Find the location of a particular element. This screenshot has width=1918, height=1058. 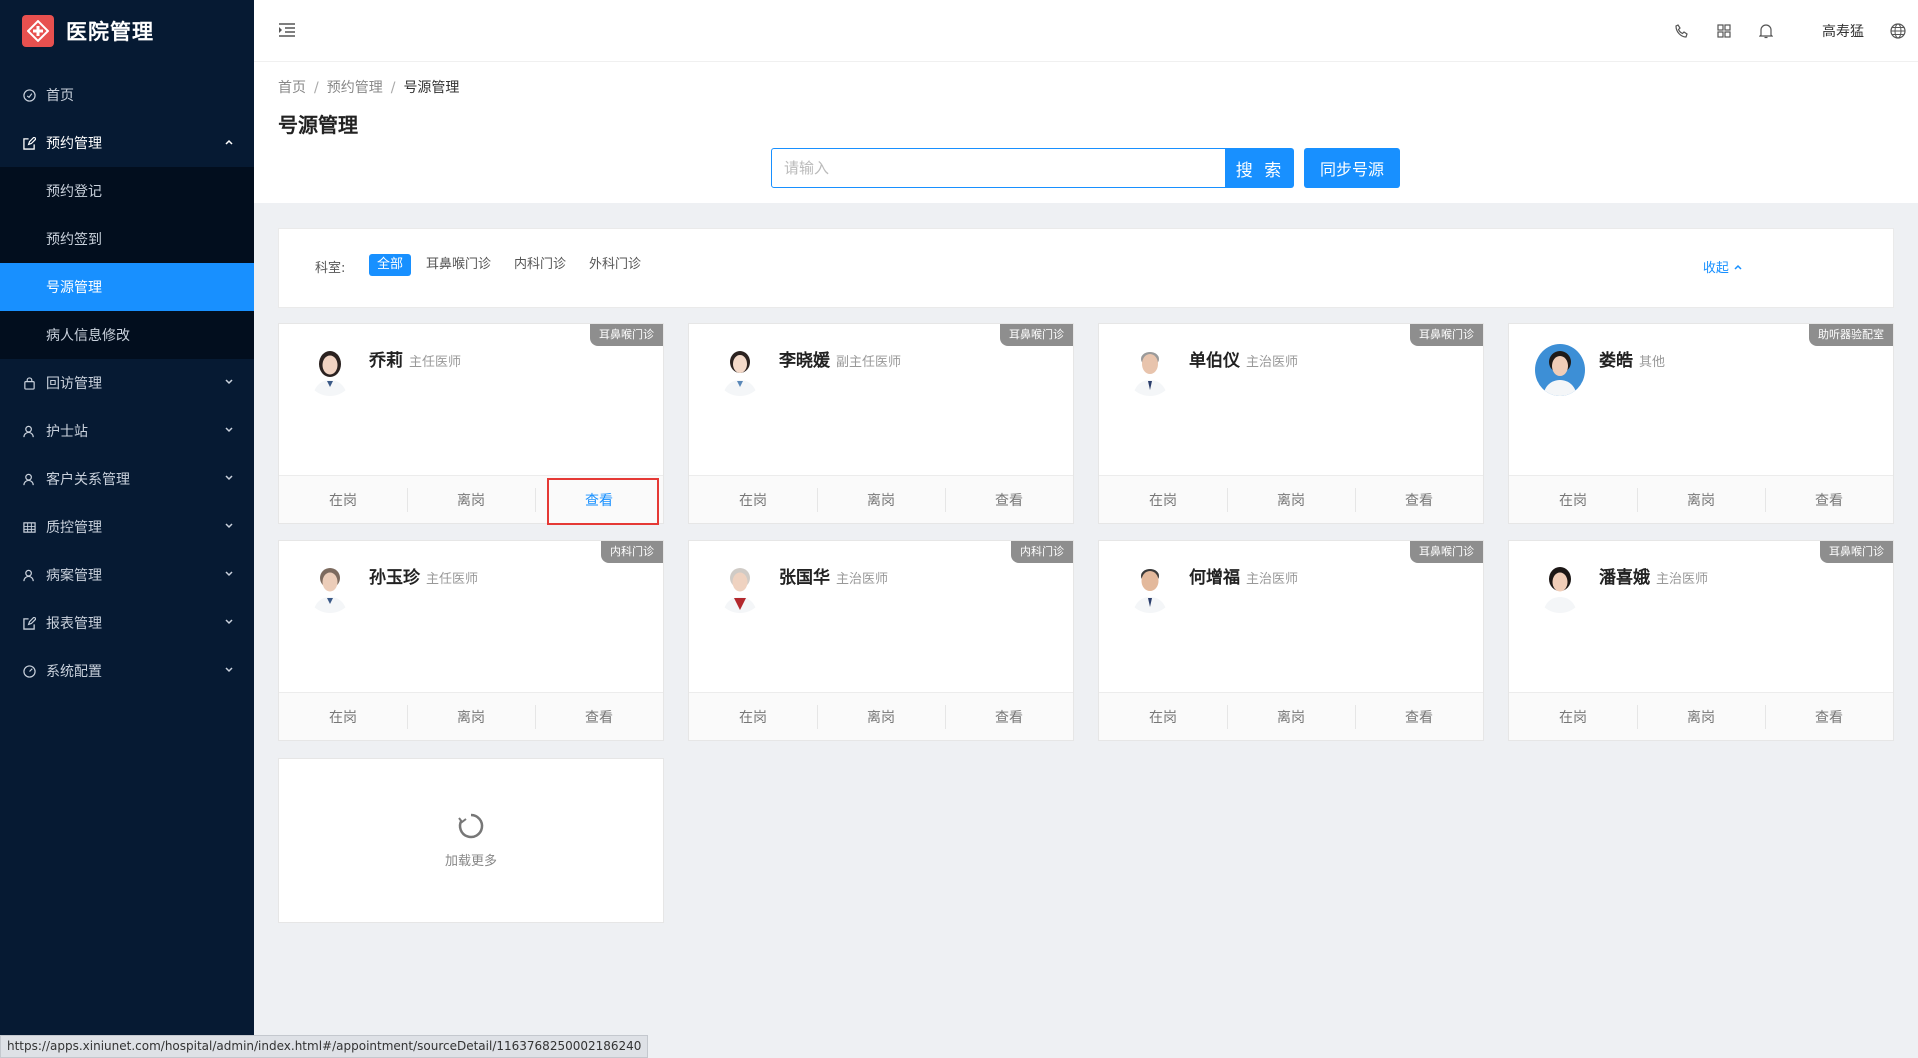

sidebar-item-source-management: 号源管理 is located at coordinates (127, 287).